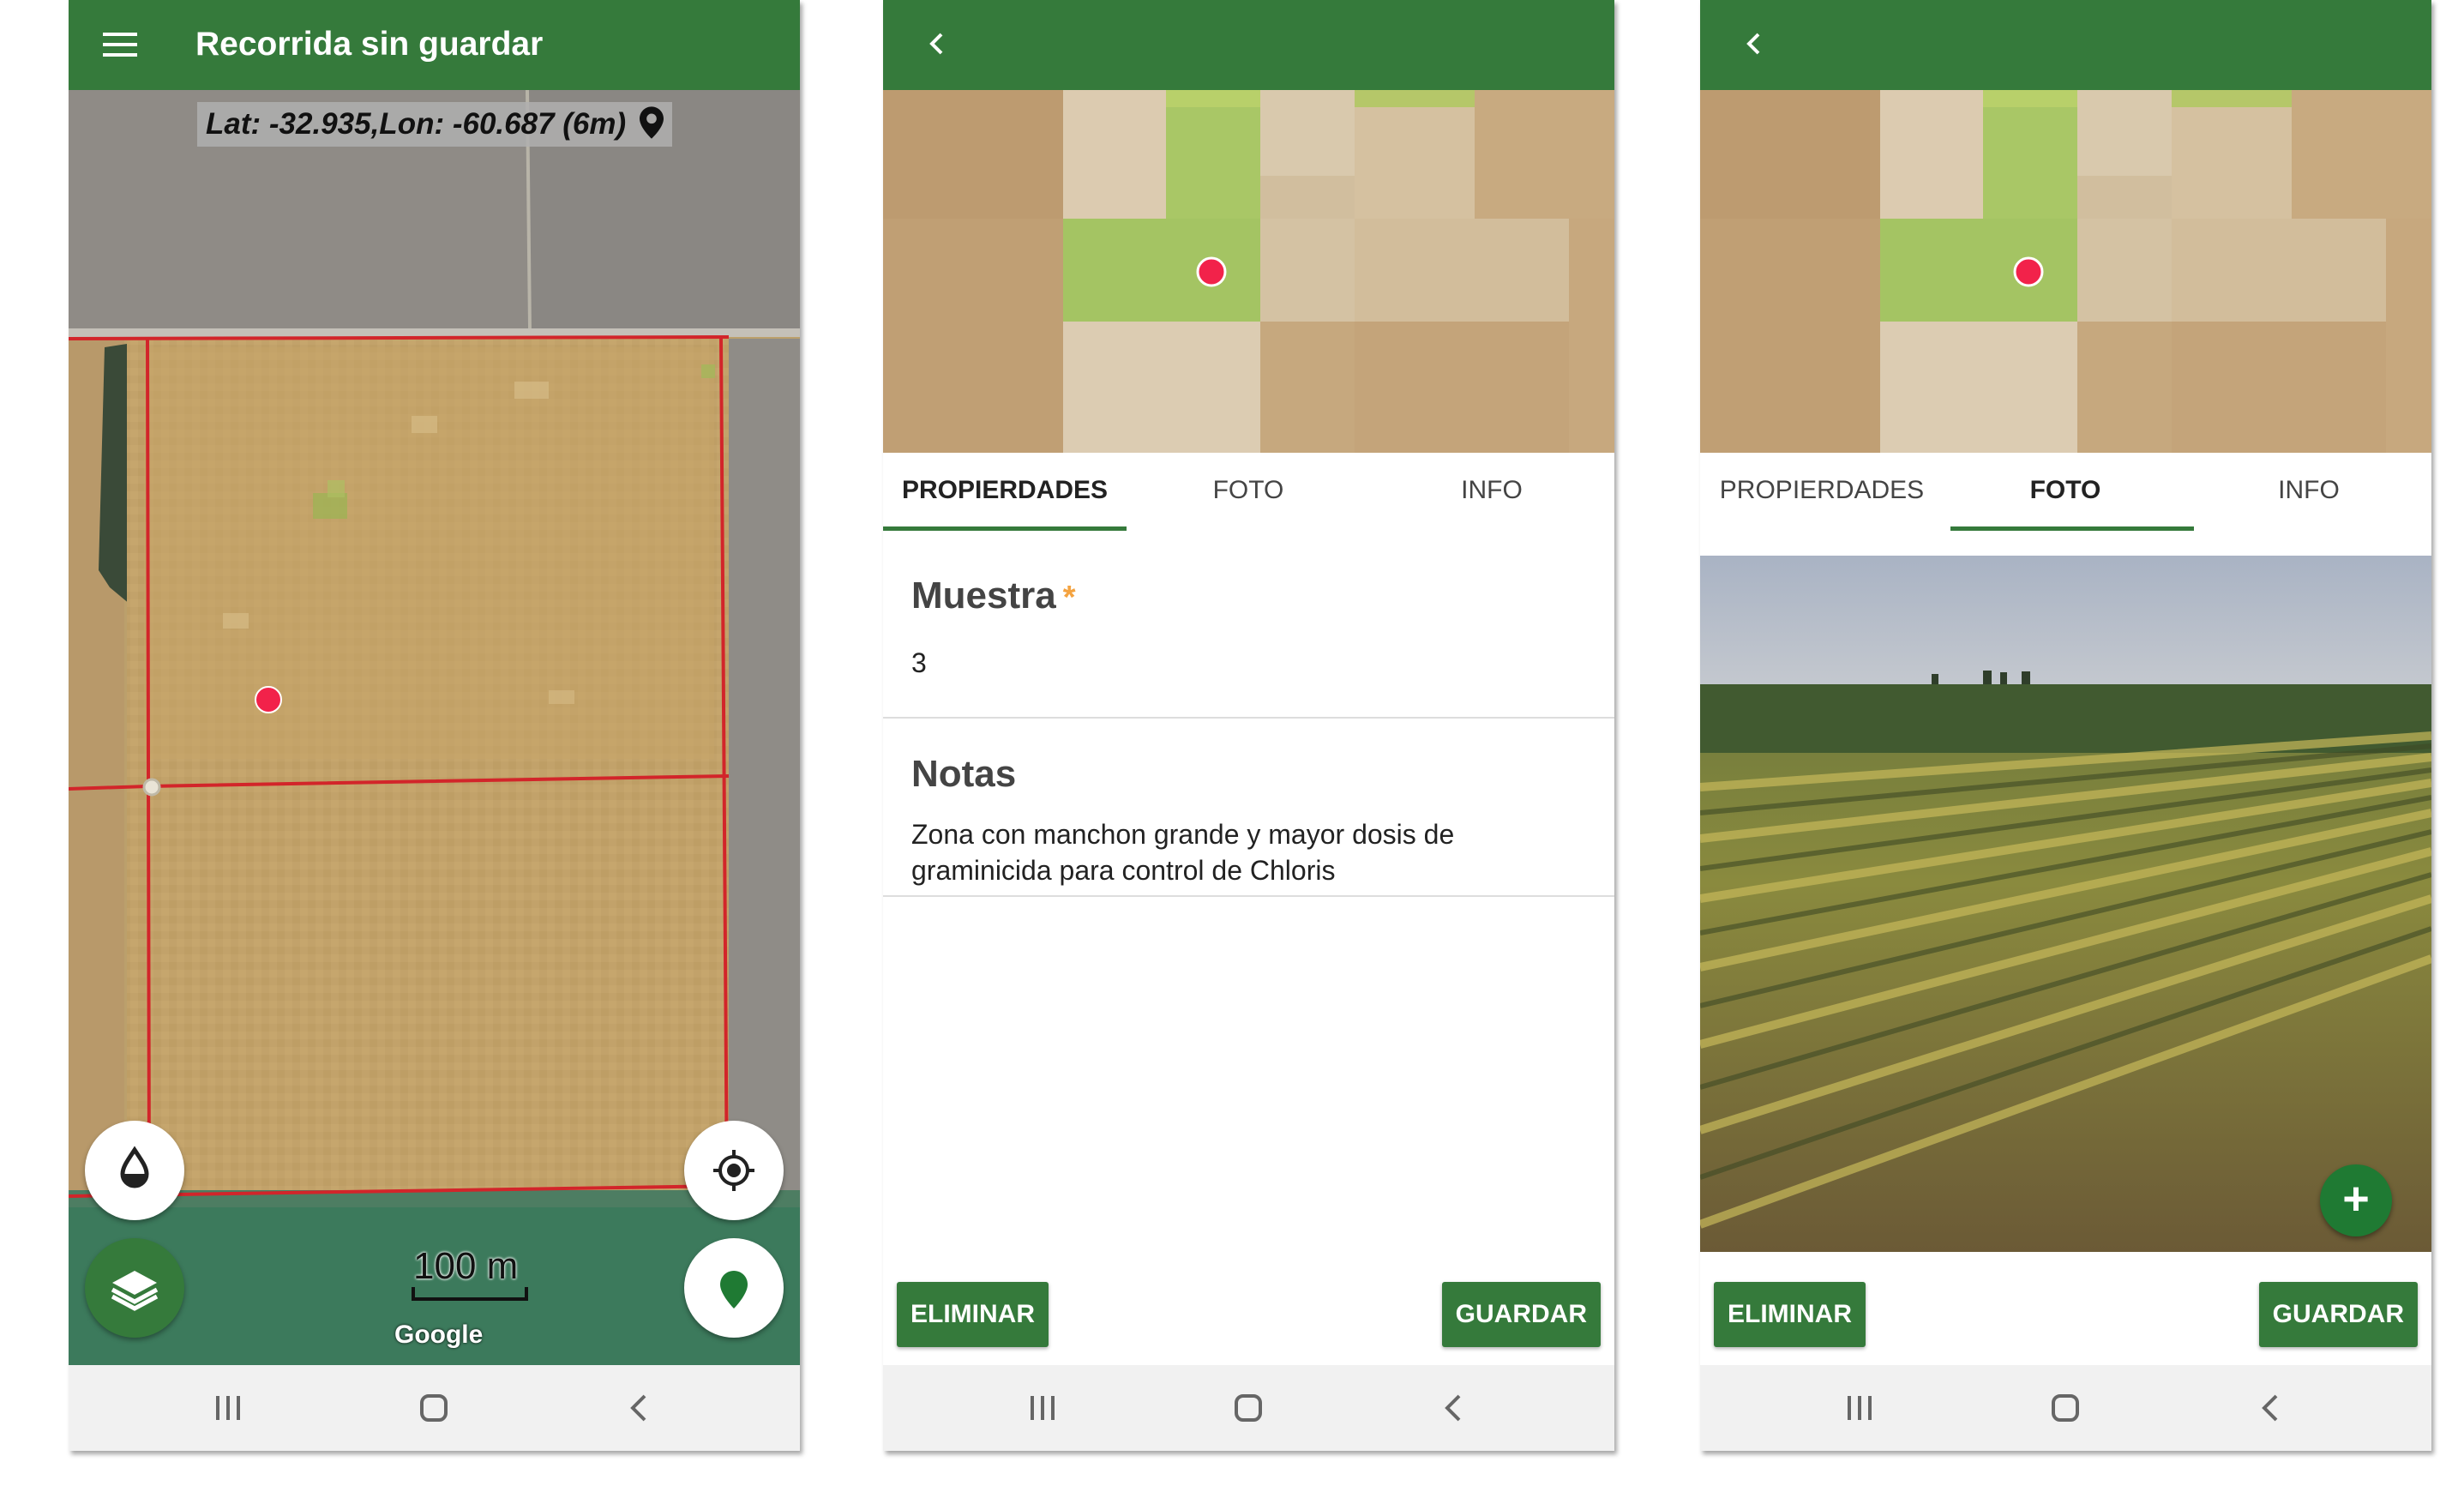 The height and width of the screenshot is (1498, 2464). I want to click on coordinates-text: Lat: -32.935,Lon: -60.687 (6m), so click(416, 124).